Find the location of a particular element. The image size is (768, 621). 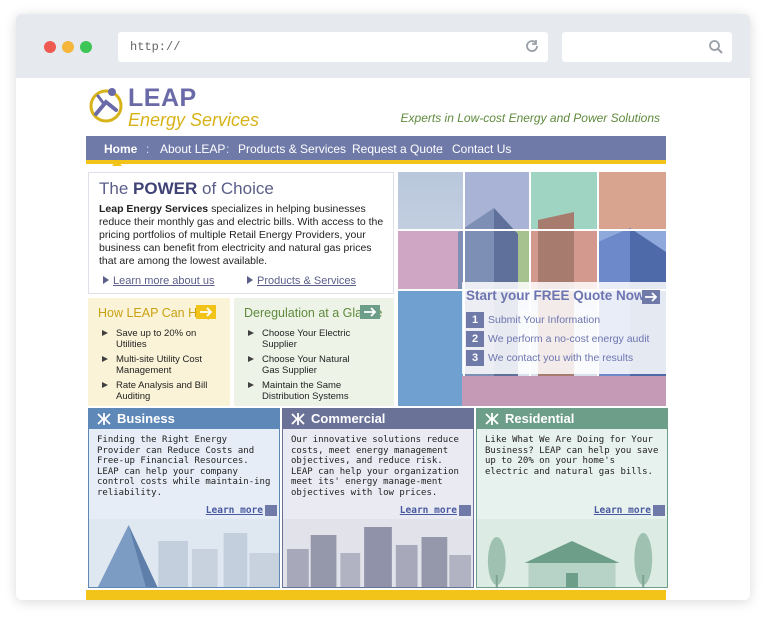

browser-chrome: http:// is located at coordinates (383, 46).